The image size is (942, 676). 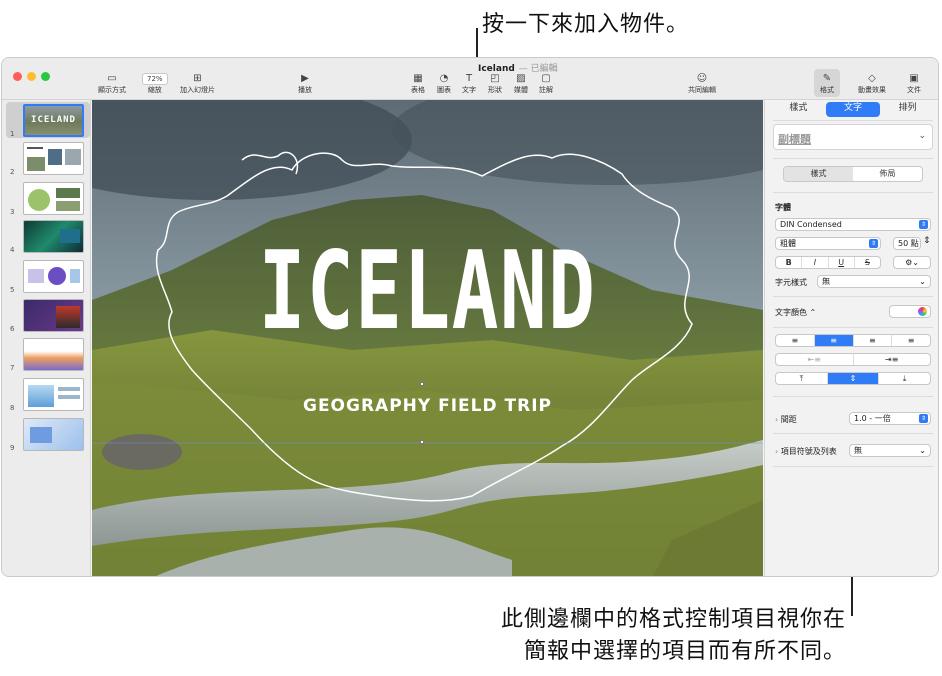 I want to click on tab-style: 樣式, so click(x=798, y=109).